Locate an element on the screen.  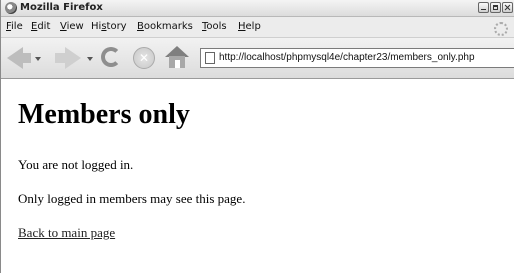
menu-bookmarks: Bookmarks is located at coordinates (165, 26).